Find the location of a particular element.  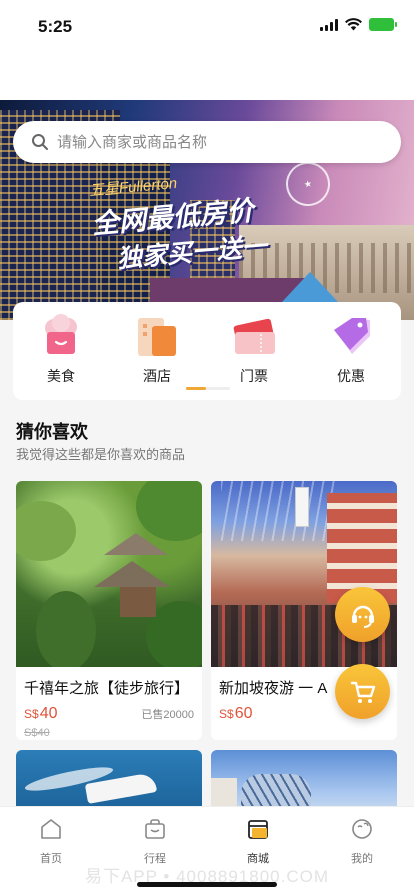

customer-service-button is located at coordinates (362, 614).